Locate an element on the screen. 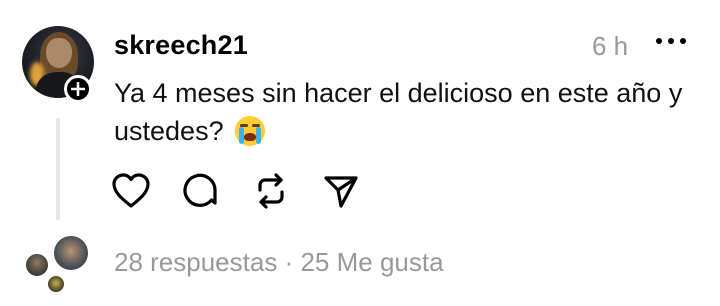 Image resolution: width=720 pixels, height=306 pixels. comment-icon is located at coordinates (200, 190).